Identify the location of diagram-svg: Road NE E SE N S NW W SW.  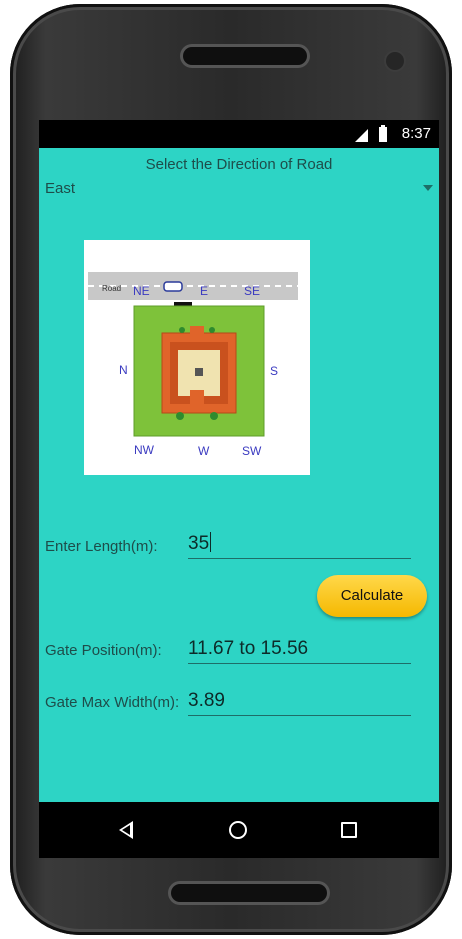
(193, 365).